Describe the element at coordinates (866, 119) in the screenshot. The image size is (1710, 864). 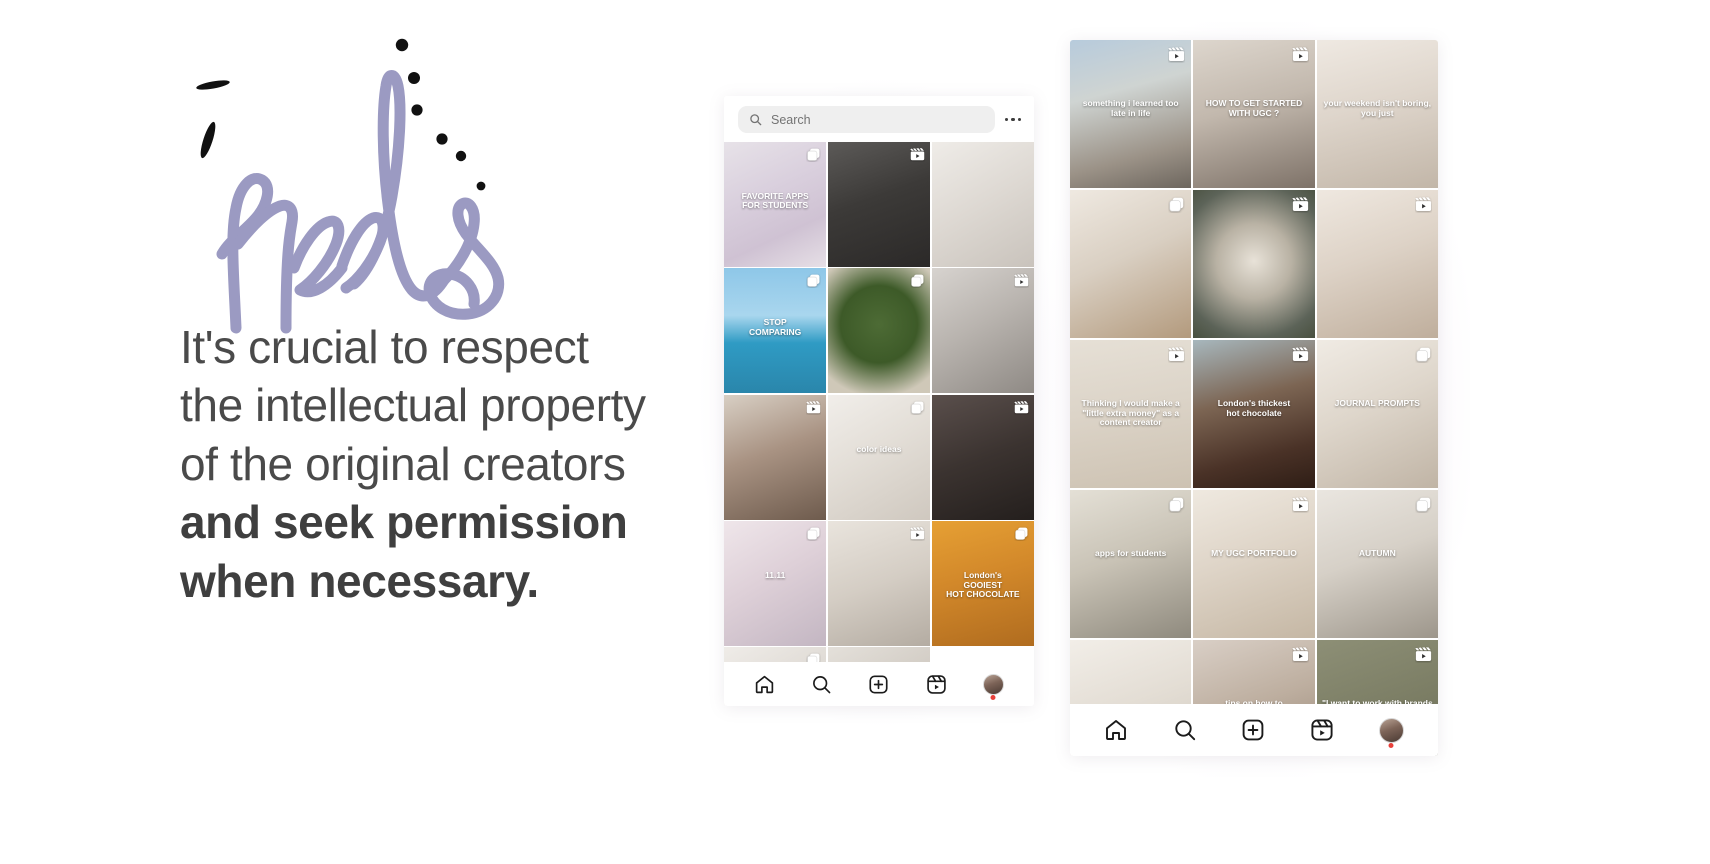
I see `search-input: Search` at that location.